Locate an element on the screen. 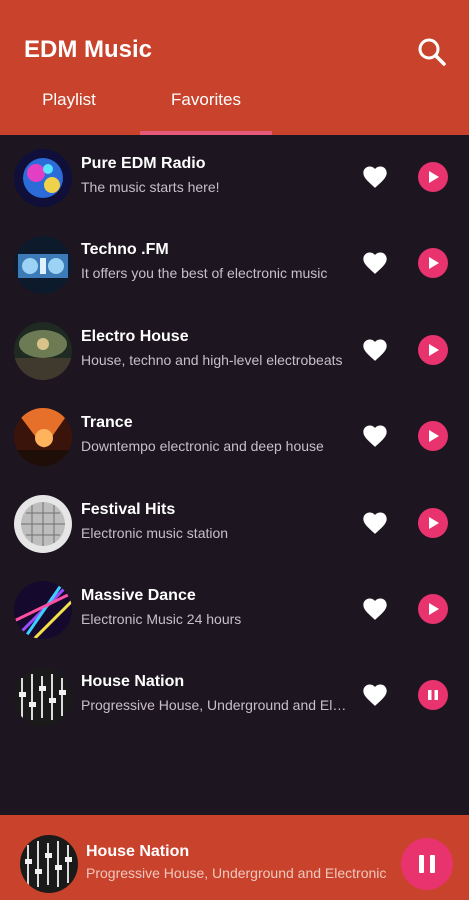 Image resolution: width=469 pixels, height=900 pixels. pause-button is located at coordinates (433, 695).